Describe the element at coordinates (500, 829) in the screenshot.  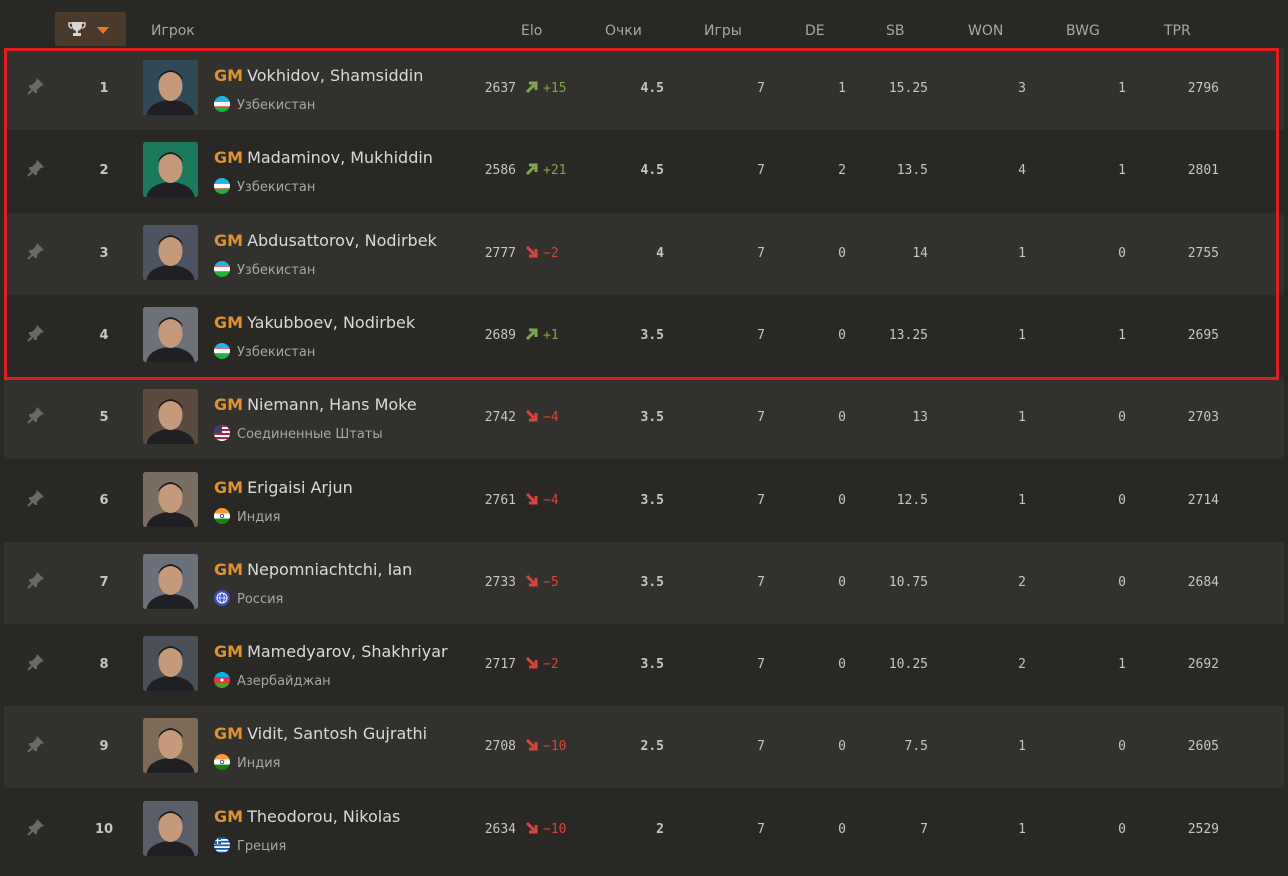
I see `elo-value: 2634` at that location.